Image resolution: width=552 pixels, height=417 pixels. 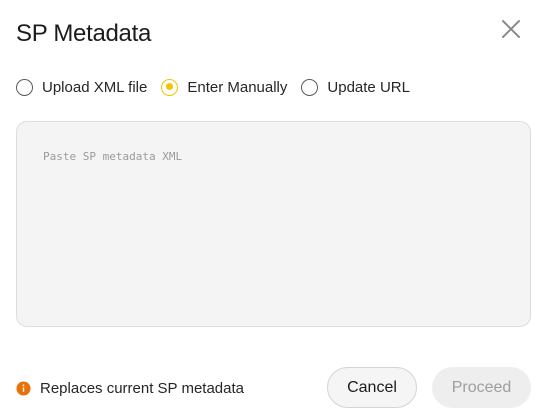 I want to click on radio-upload-xml-file: Upload XML file, so click(x=82, y=87).